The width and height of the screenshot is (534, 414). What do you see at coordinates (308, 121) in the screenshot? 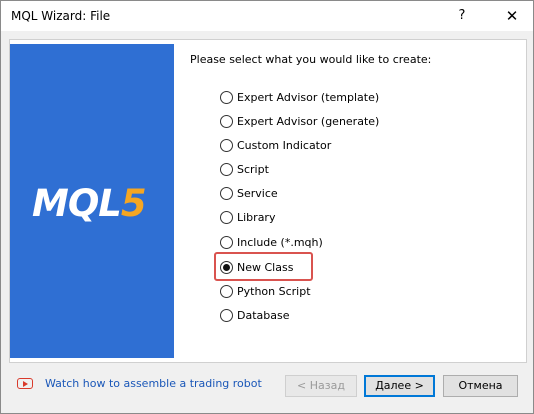
I see `option-label: Expert Advisor (generate)` at bounding box center [308, 121].